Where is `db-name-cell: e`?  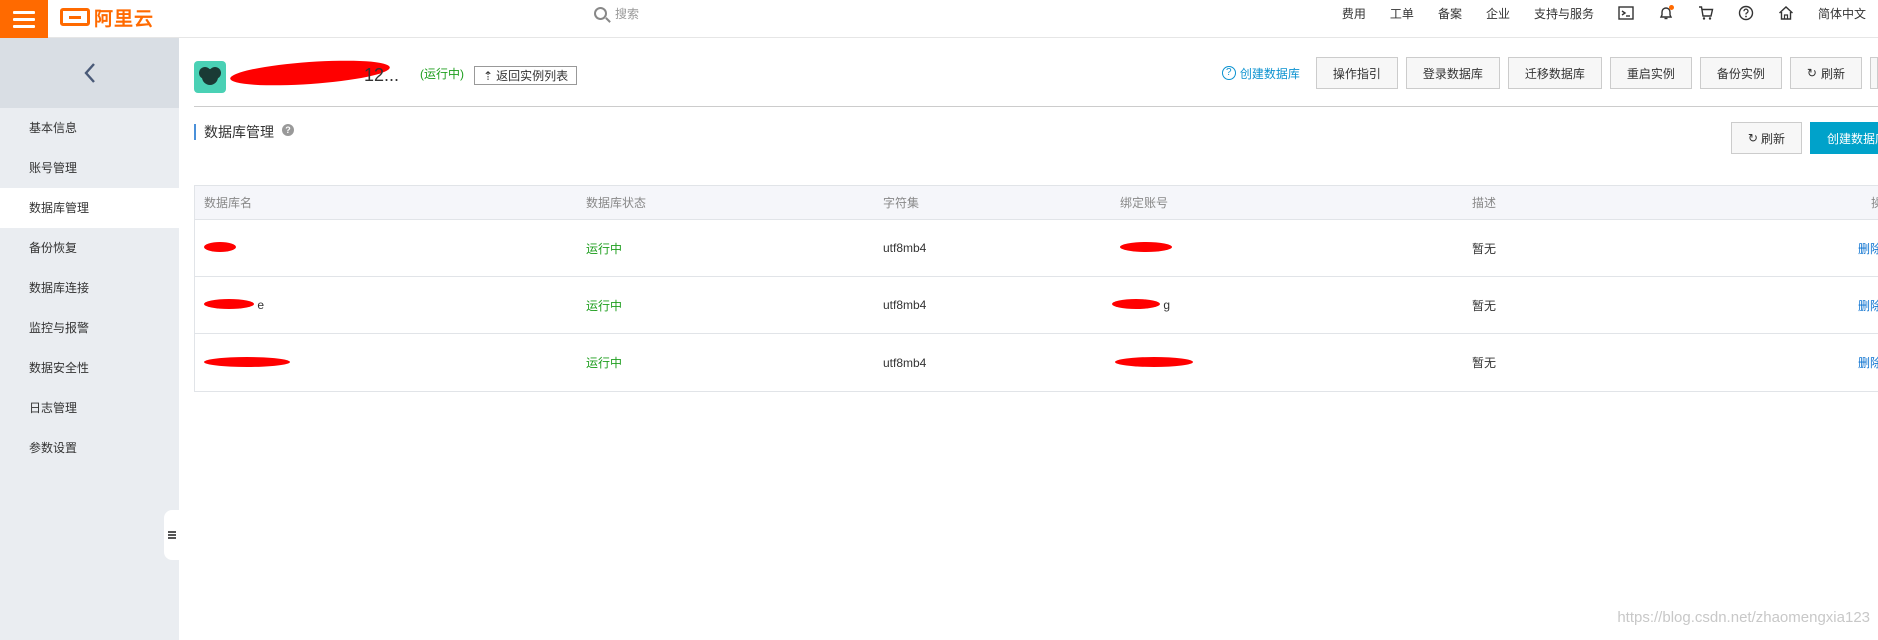 db-name-cell: e is located at coordinates (234, 305).